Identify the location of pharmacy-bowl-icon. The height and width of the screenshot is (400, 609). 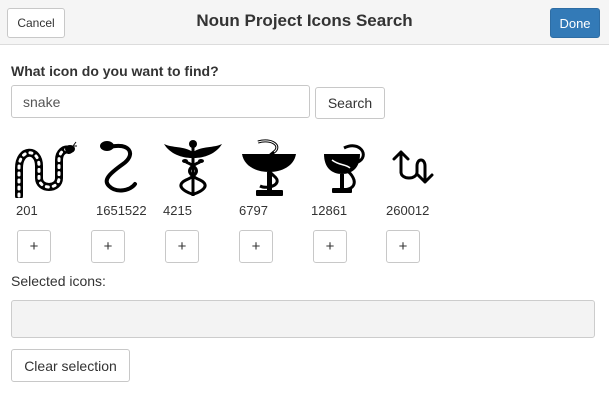
(341, 168).